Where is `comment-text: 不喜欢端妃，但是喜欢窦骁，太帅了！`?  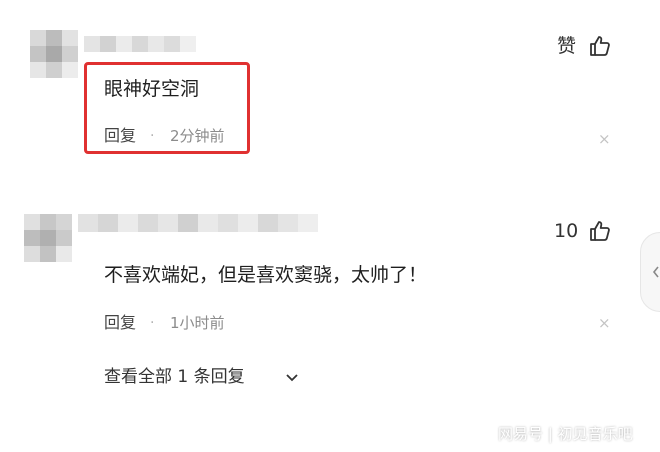 comment-text: 不喜欢端妃，但是喜欢窦骁，太帅了！ is located at coordinates (266, 275).